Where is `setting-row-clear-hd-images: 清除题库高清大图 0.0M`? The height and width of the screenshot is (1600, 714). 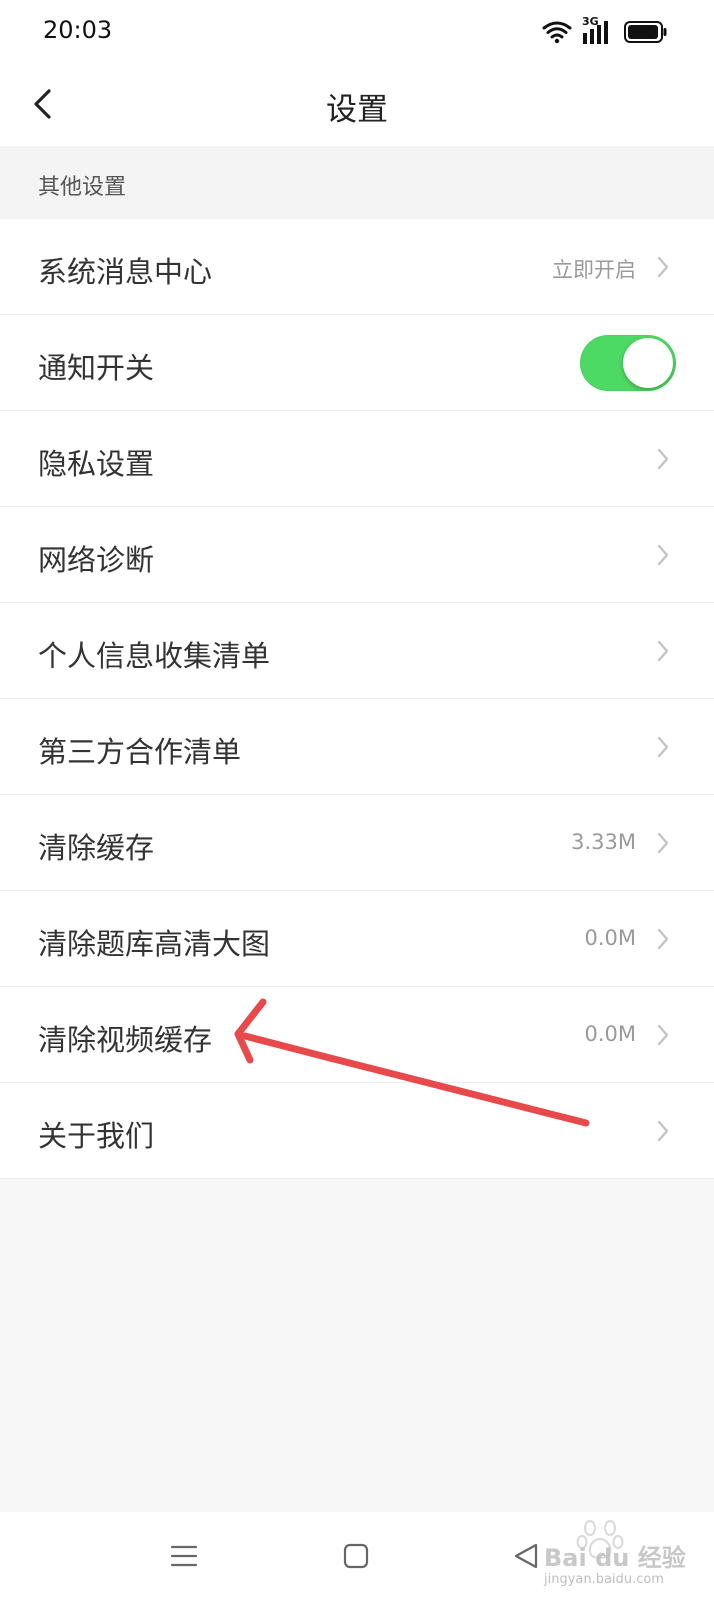 setting-row-clear-hd-images: 清除题库高清大图 0.0M is located at coordinates (357, 939).